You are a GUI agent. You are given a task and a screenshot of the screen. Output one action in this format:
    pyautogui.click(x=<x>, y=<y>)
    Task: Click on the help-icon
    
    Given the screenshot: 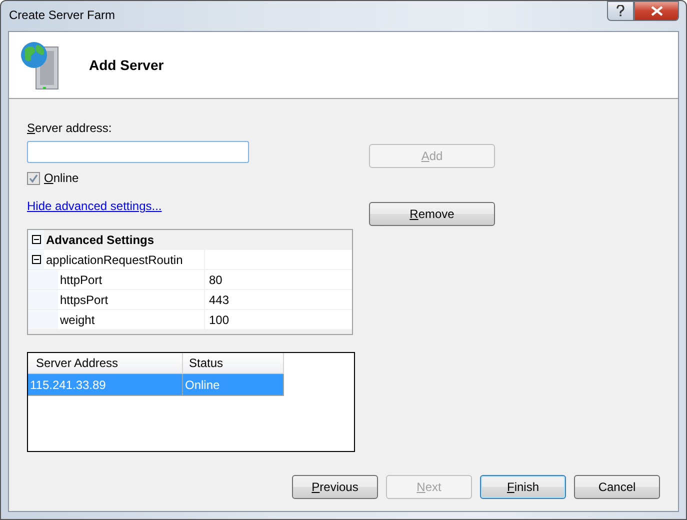 What is the action you would take?
    pyautogui.click(x=620, y=11)
    